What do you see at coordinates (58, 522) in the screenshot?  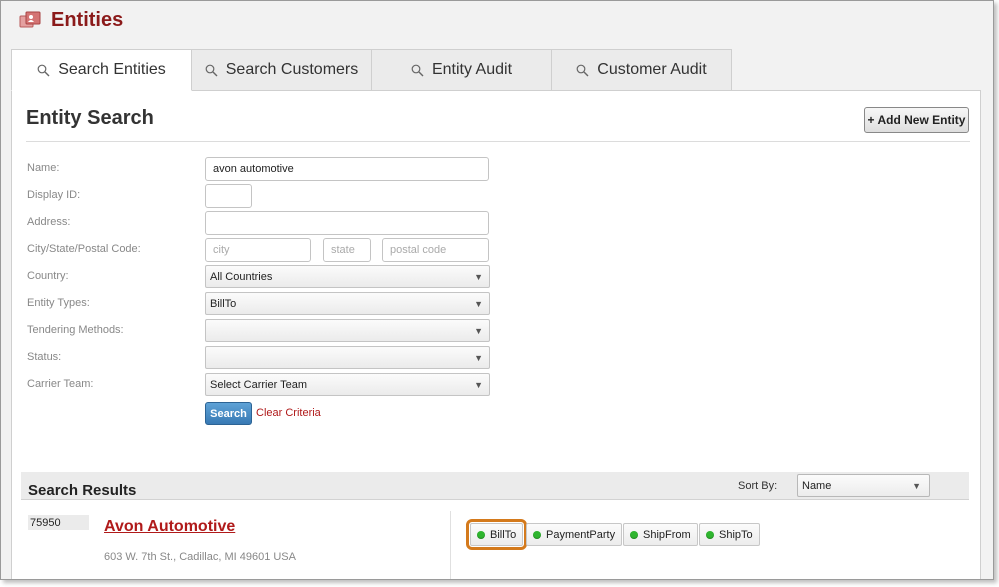 I see `entity-id: 75950` at bounding box center [58, 522].